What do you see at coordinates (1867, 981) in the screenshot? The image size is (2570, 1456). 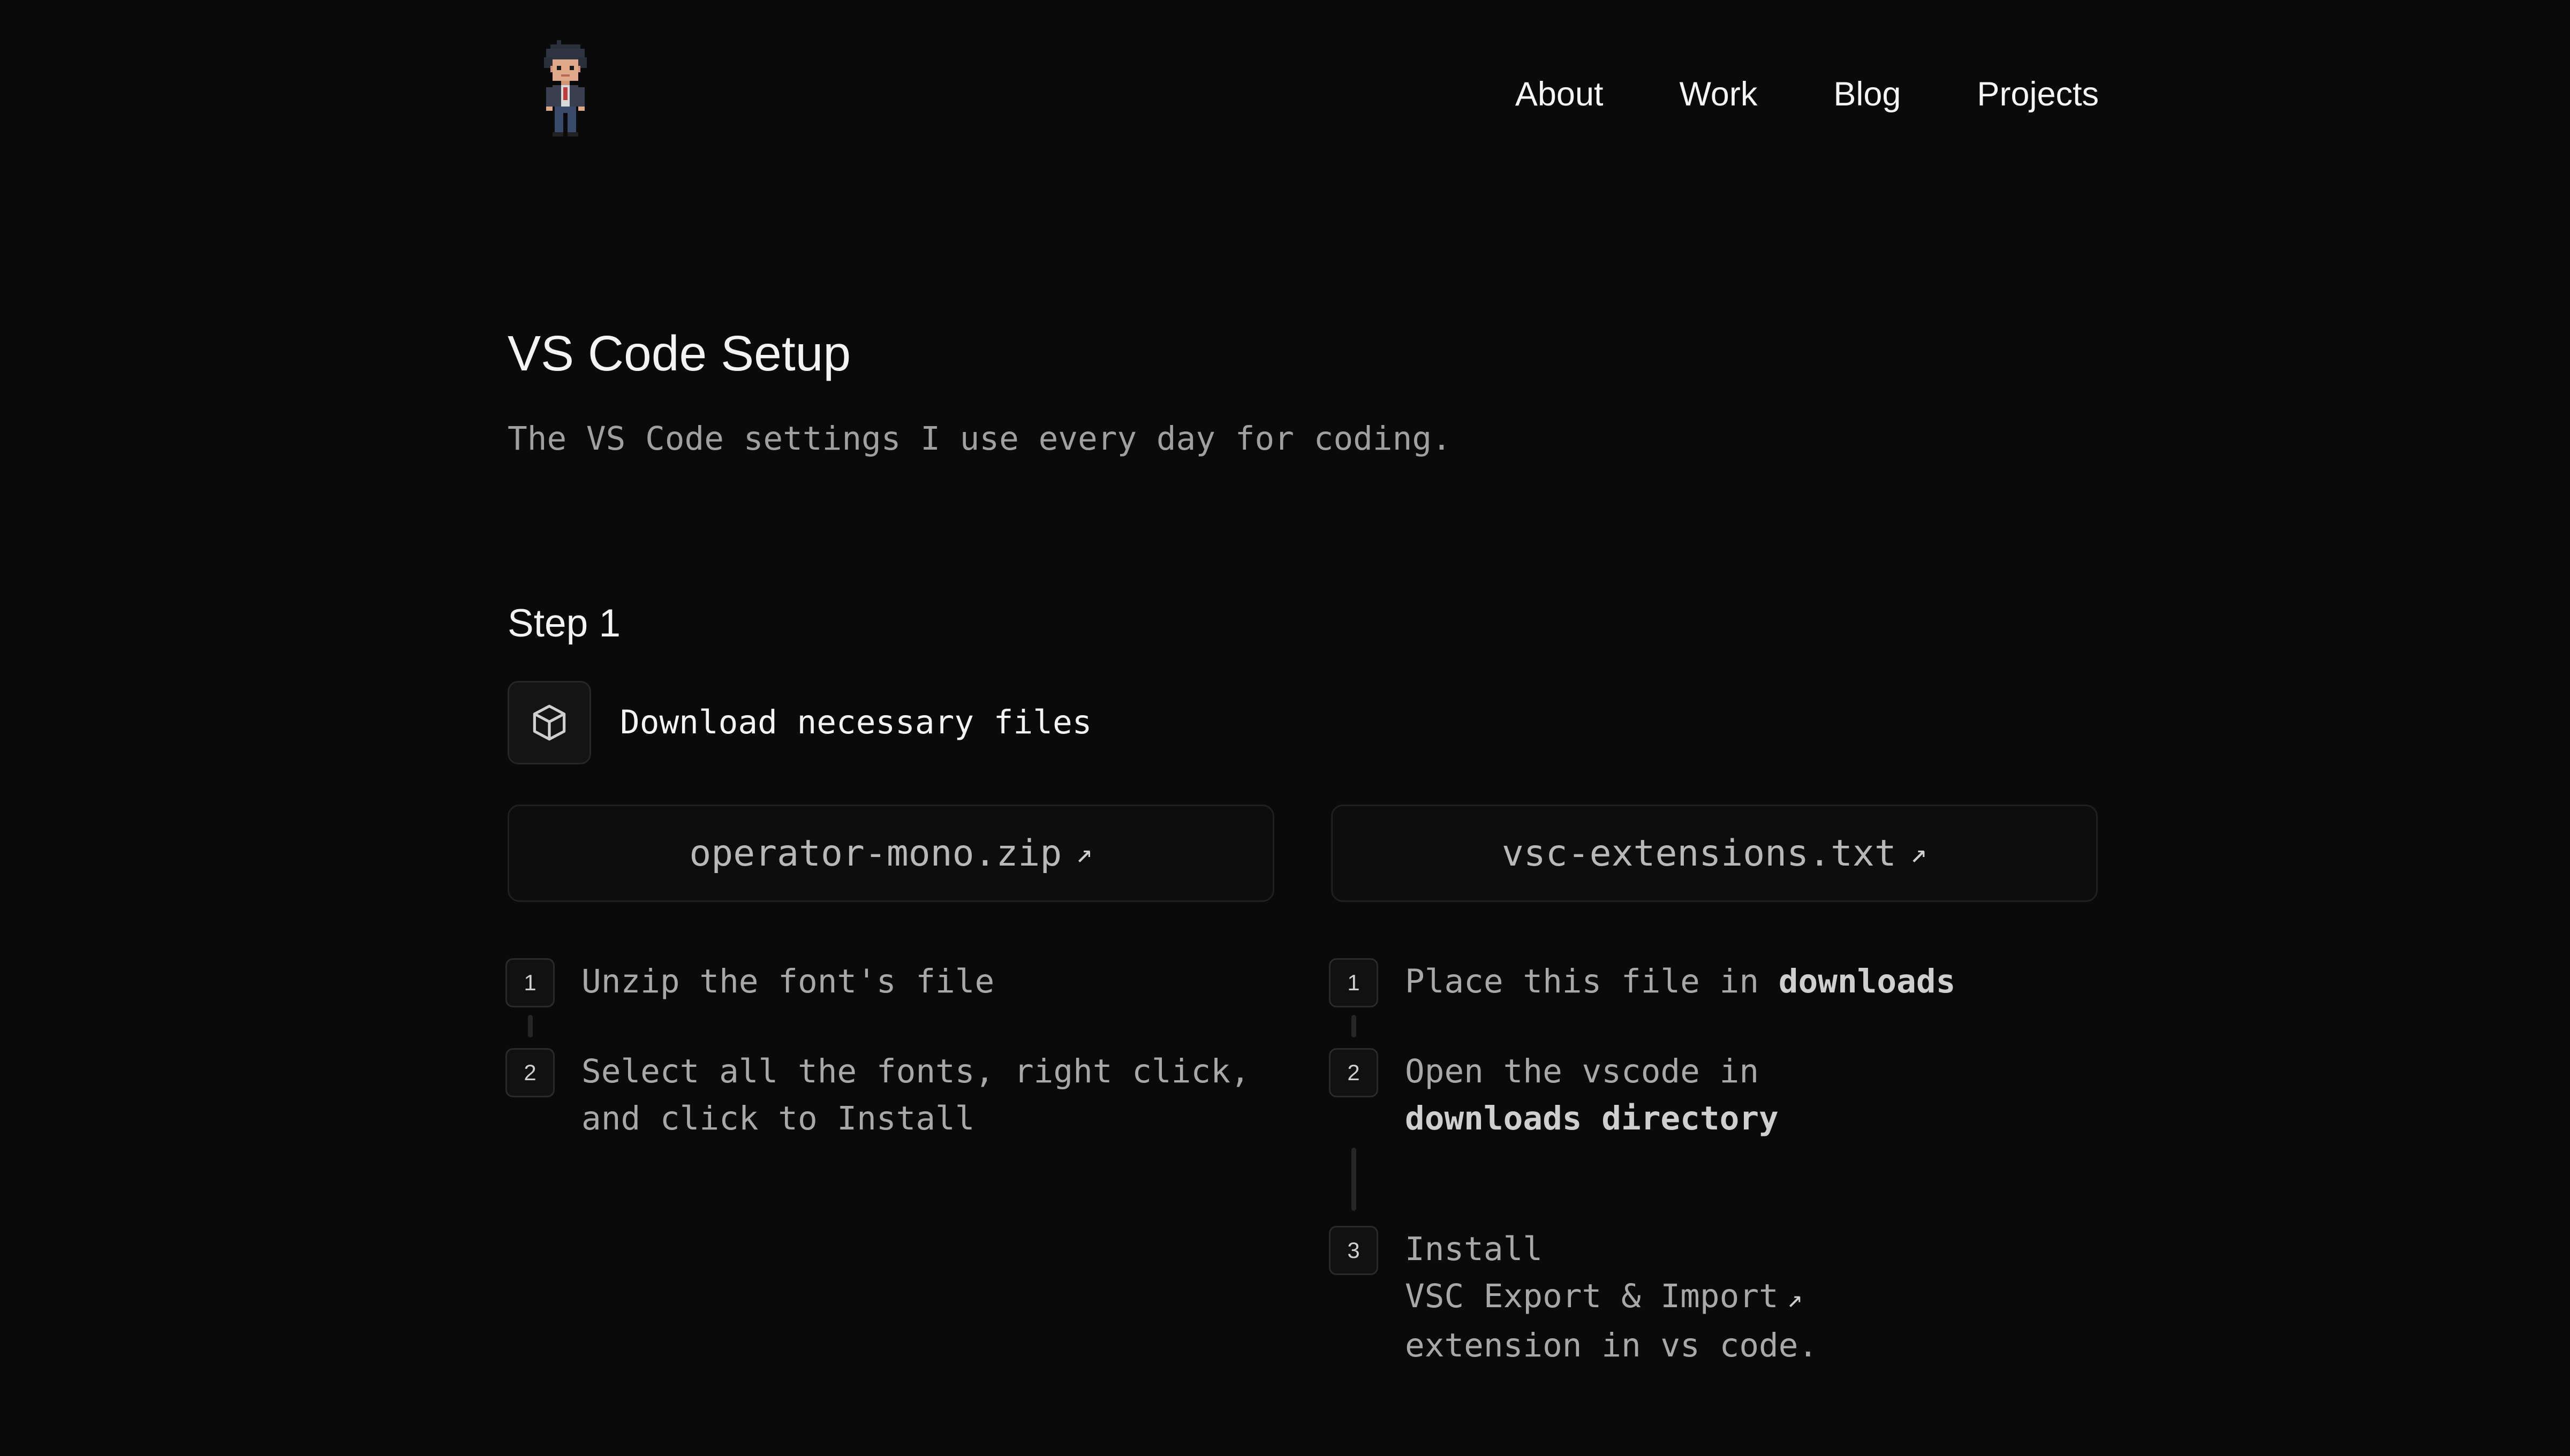 I see `step-text-bold: downloads` at bounding box center [1867, 981].